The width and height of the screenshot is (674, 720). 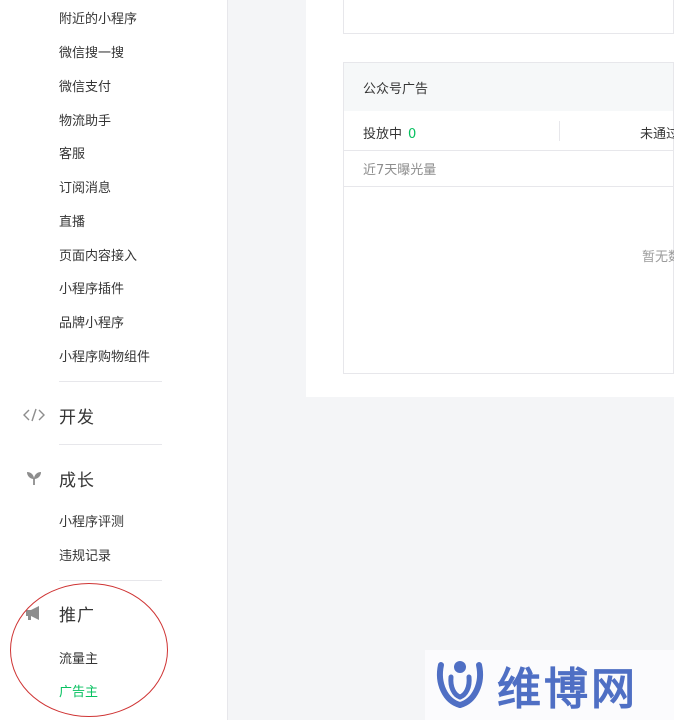 I want to click on sidebar-item-nearby-miniprogram: 附近的小程序, so click(x=98, y=20).